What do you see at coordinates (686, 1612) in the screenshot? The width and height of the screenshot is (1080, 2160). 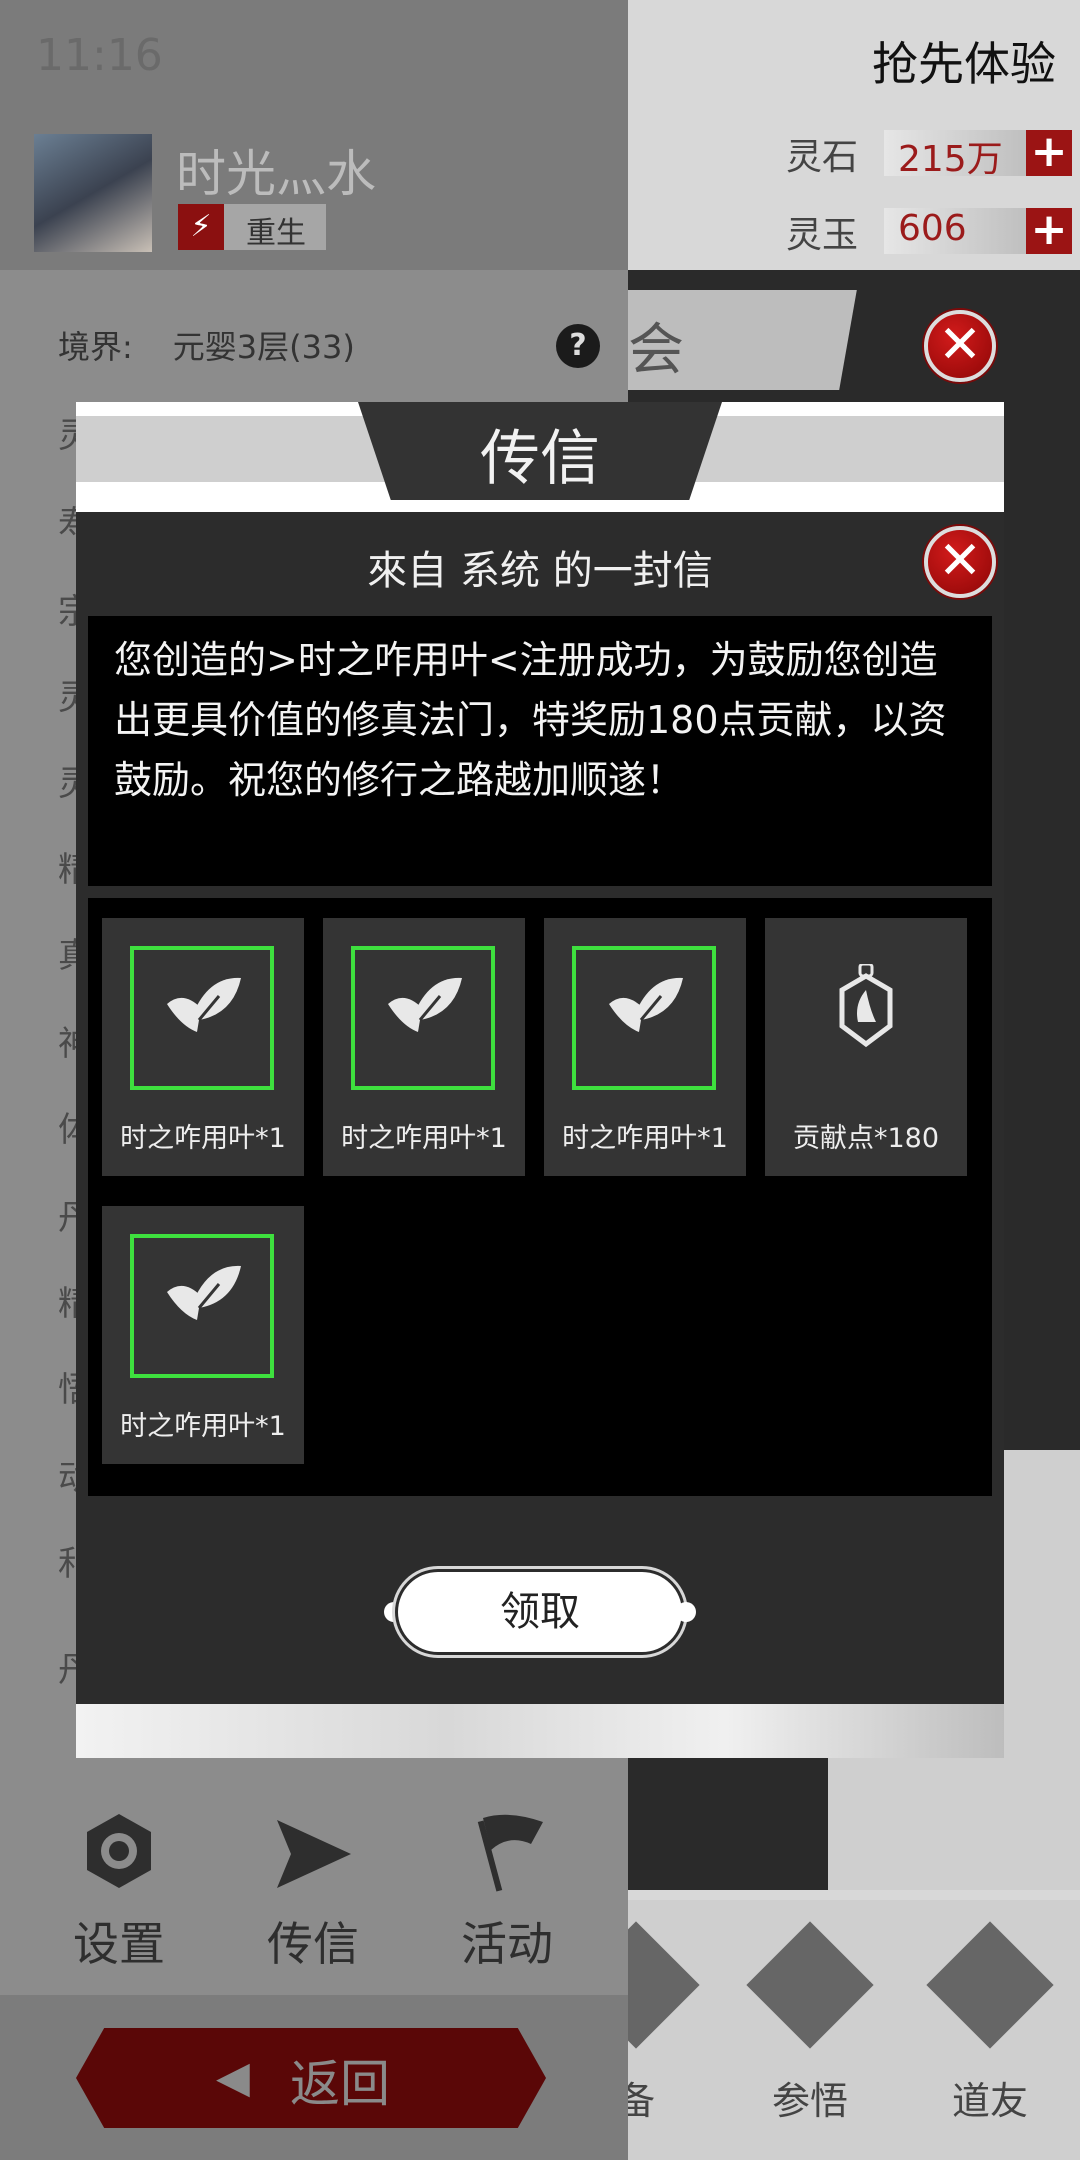 I see `button-ornament` at bounding box center [686, 1612].